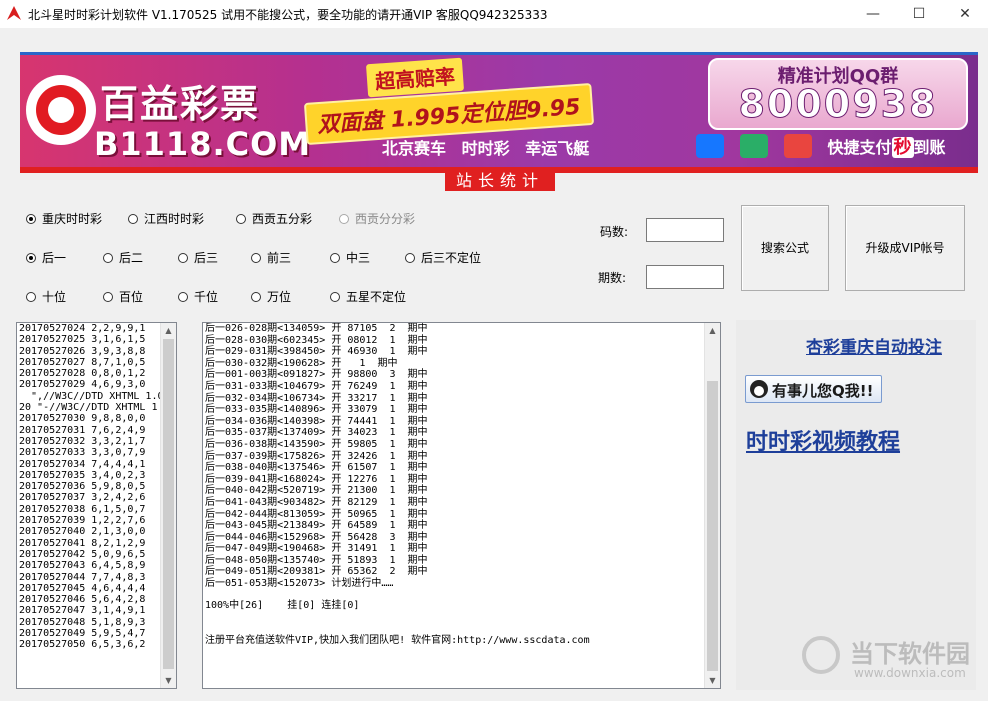  I want to click on radio-lottery-jxssc: 江西时时彩, so click(166, 218).